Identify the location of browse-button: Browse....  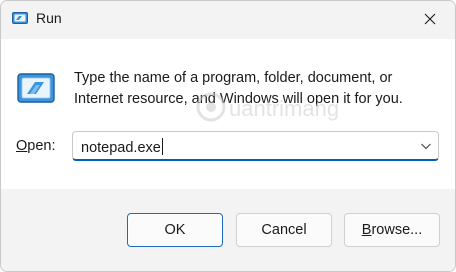
(392, 230).